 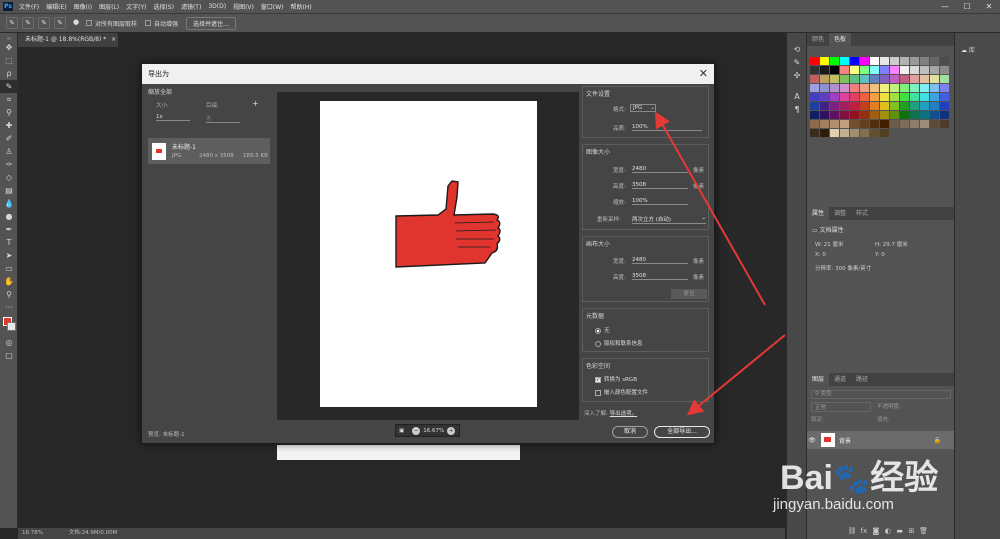 I want to click on type-tool-icon: T, so click(x=9, y=242).